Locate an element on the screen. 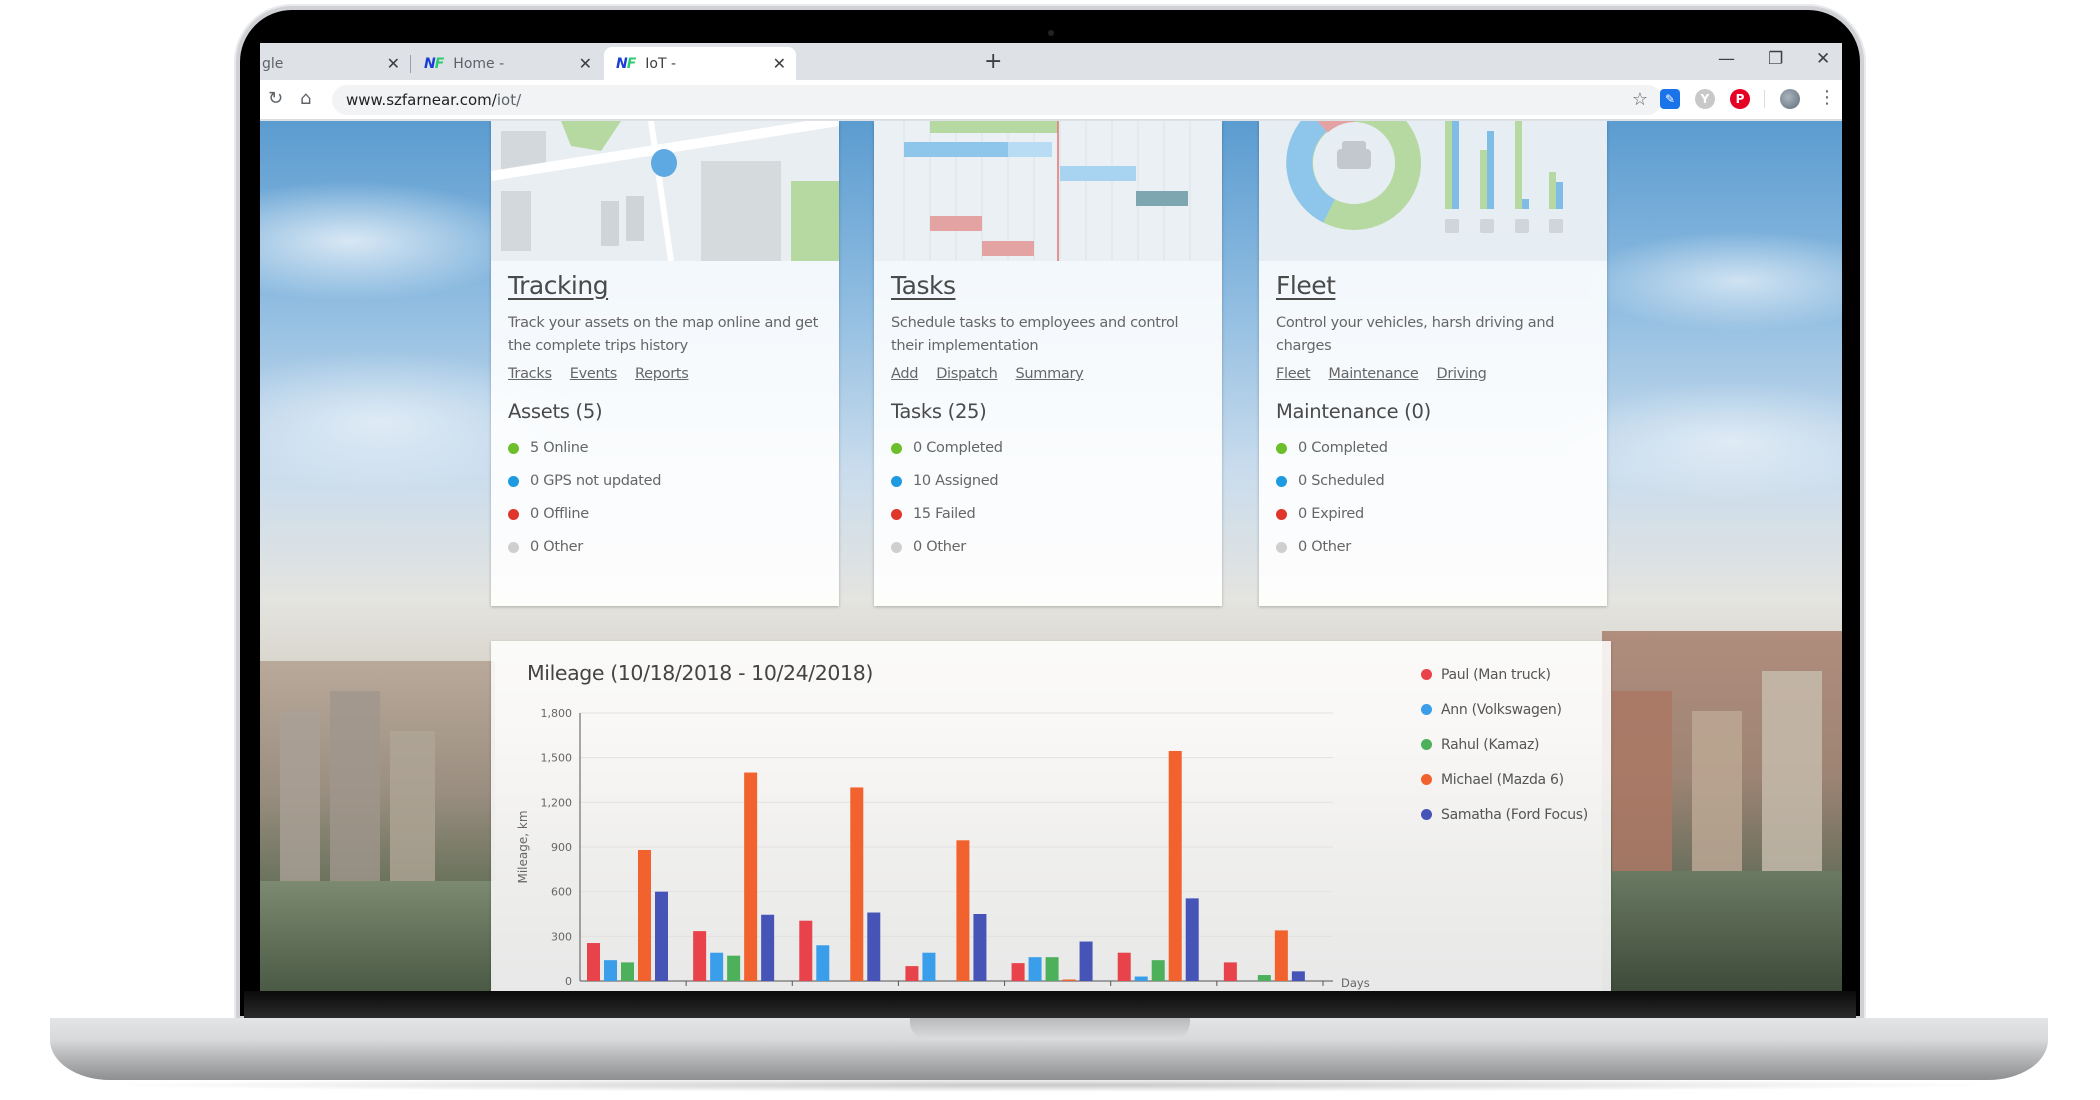  legend-item-ann: Ann (Volkswagen) is located at coordinates (1504, 709).